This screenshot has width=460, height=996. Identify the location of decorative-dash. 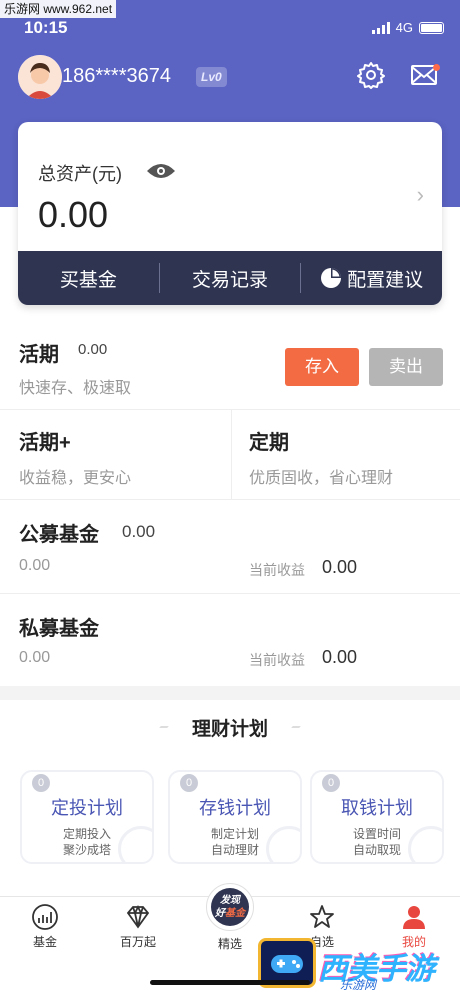
(296, 727).